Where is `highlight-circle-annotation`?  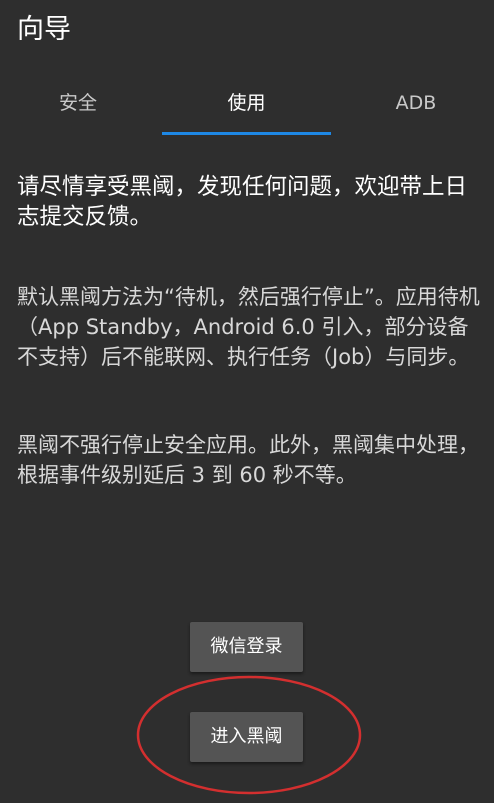
highlight-circle-annotation is located at coordinates (249, 735).